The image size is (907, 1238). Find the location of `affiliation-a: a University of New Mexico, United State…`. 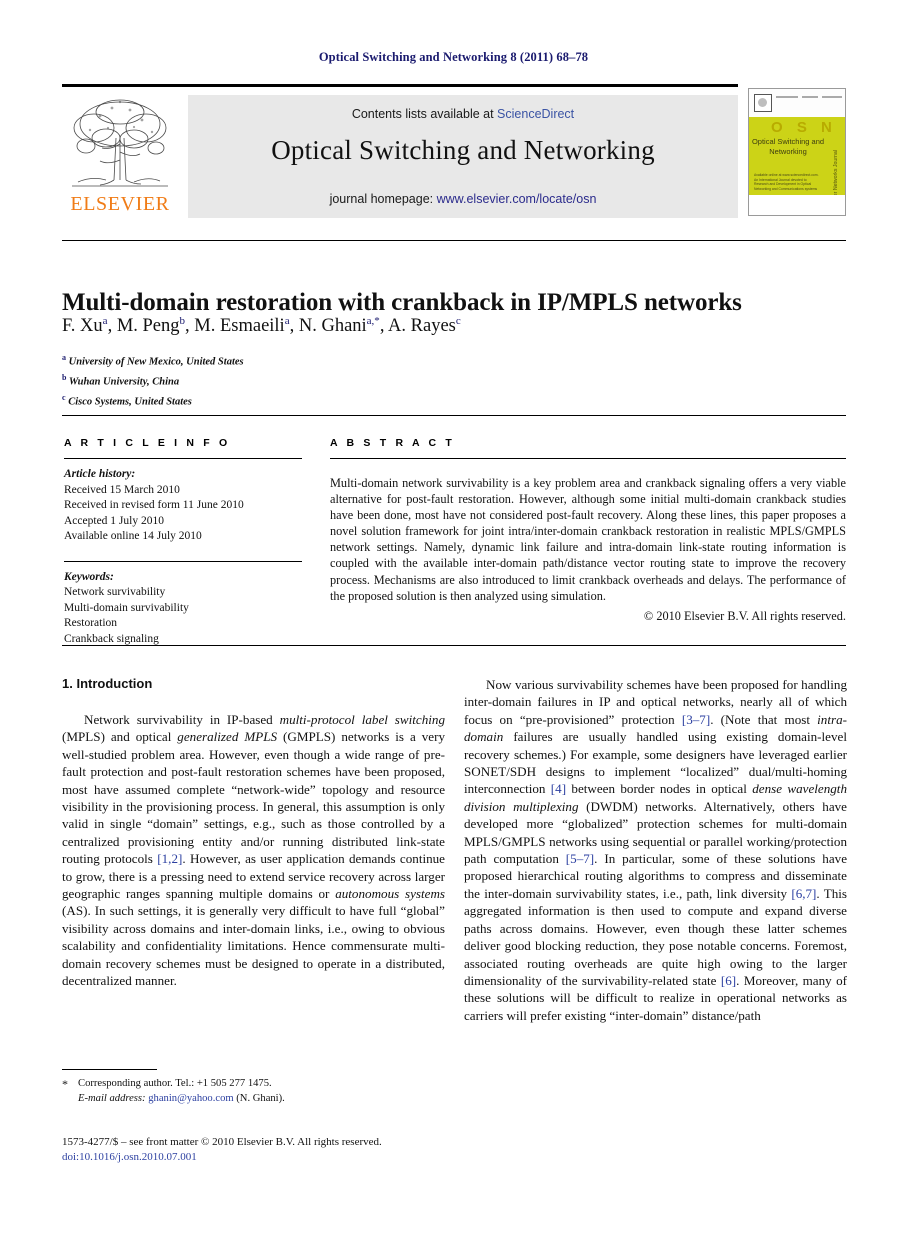

affiliation-a: a University of New Mexico, United State… is located at coordinates (153, 360).